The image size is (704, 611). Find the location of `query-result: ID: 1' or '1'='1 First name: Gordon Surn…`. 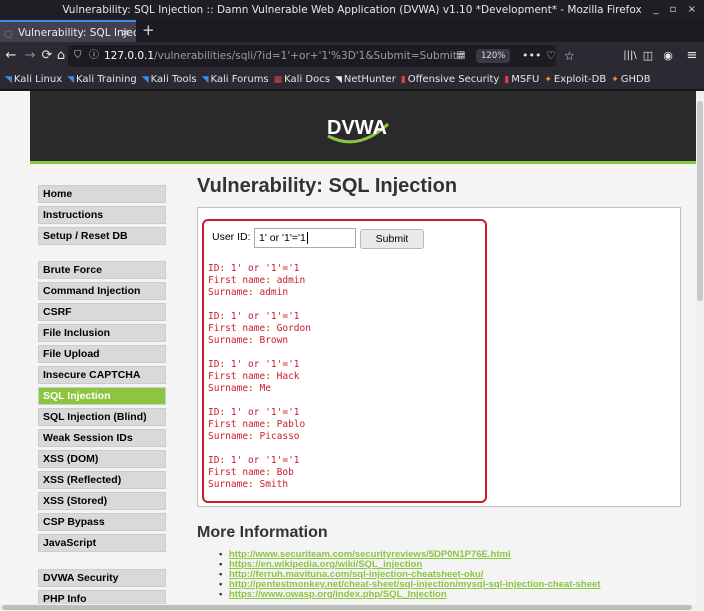

query-result: ID: 1' or '1'='1 First name: Gordon Surn… is located at coordinates (259, 328).